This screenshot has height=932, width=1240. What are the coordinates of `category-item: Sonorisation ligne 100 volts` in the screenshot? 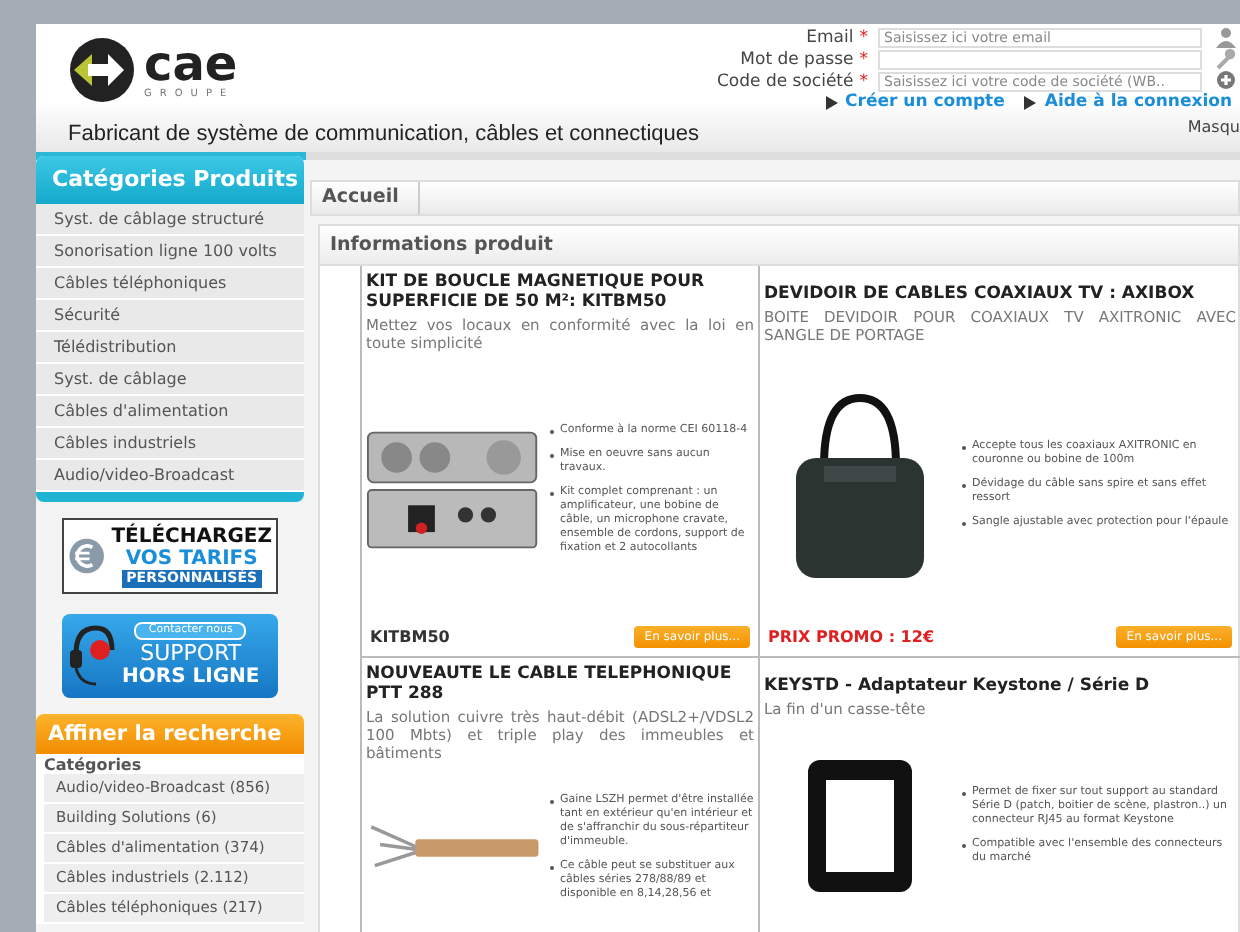 It's located at (170, 252).